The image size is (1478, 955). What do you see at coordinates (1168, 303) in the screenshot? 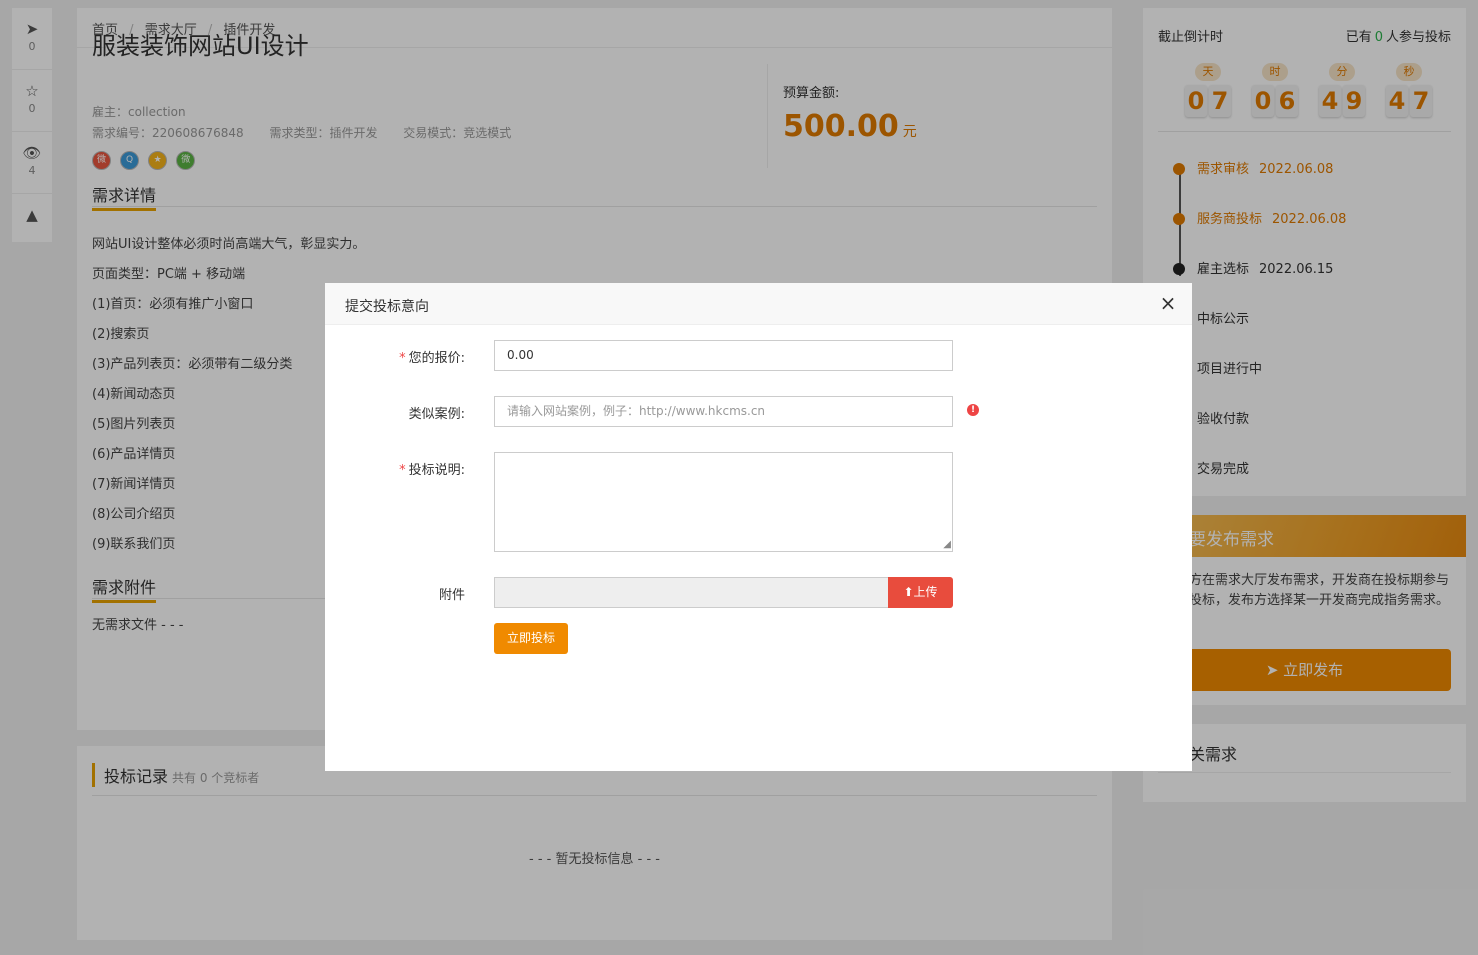
I see `close-icon: ×` at bounding box center [1168, 303].